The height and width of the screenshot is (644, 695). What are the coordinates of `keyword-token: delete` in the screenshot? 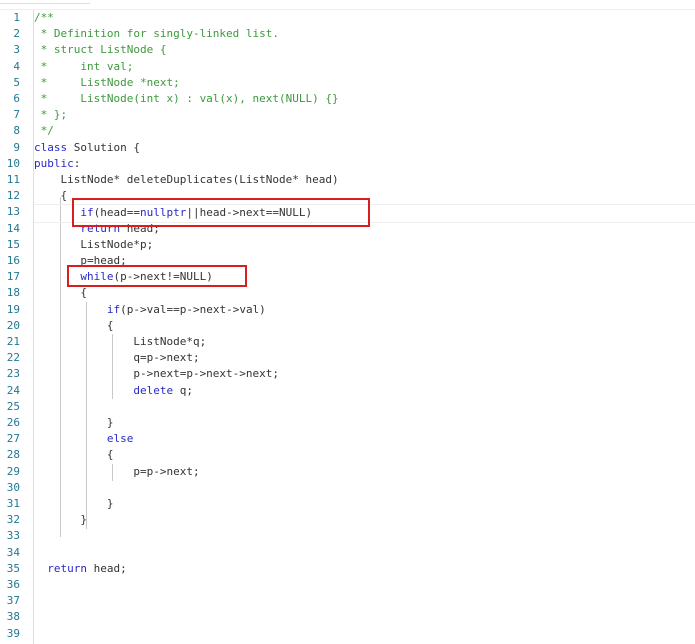 It's located at (153, 390).